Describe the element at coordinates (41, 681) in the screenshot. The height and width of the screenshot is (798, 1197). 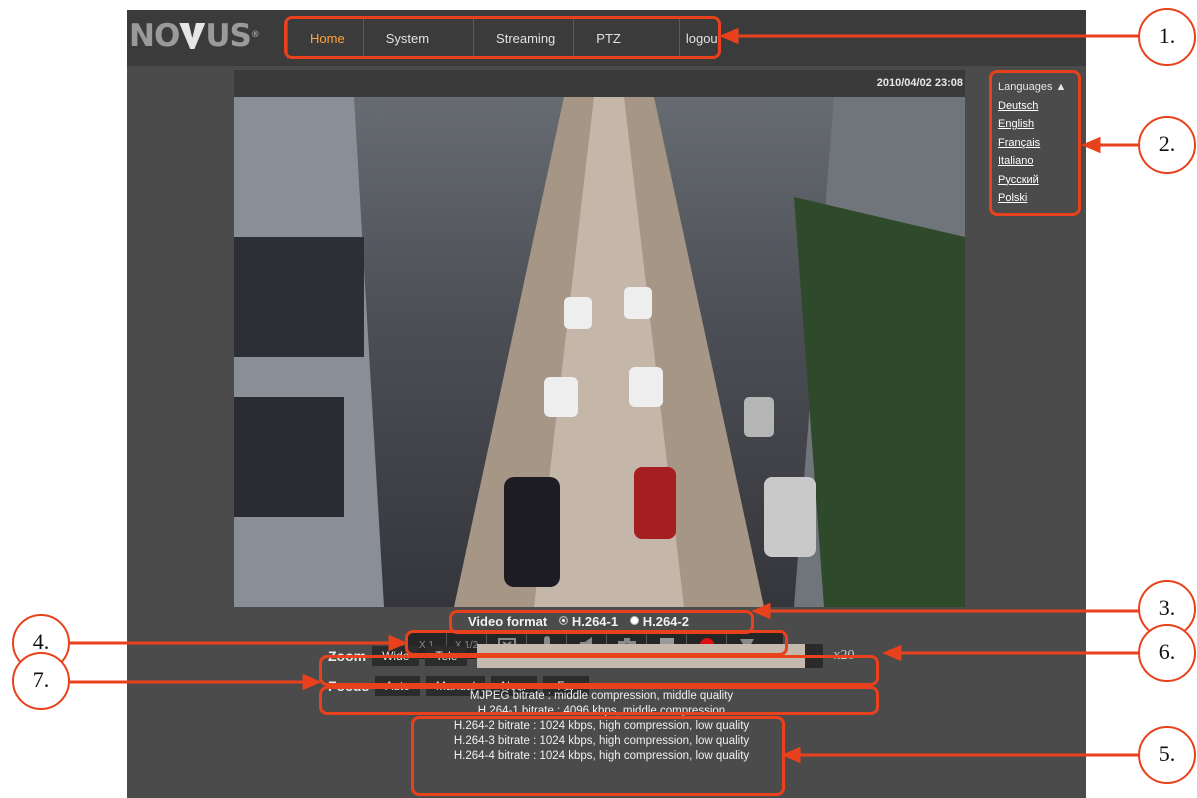
I see `callout-number-7: 7.` at that location.